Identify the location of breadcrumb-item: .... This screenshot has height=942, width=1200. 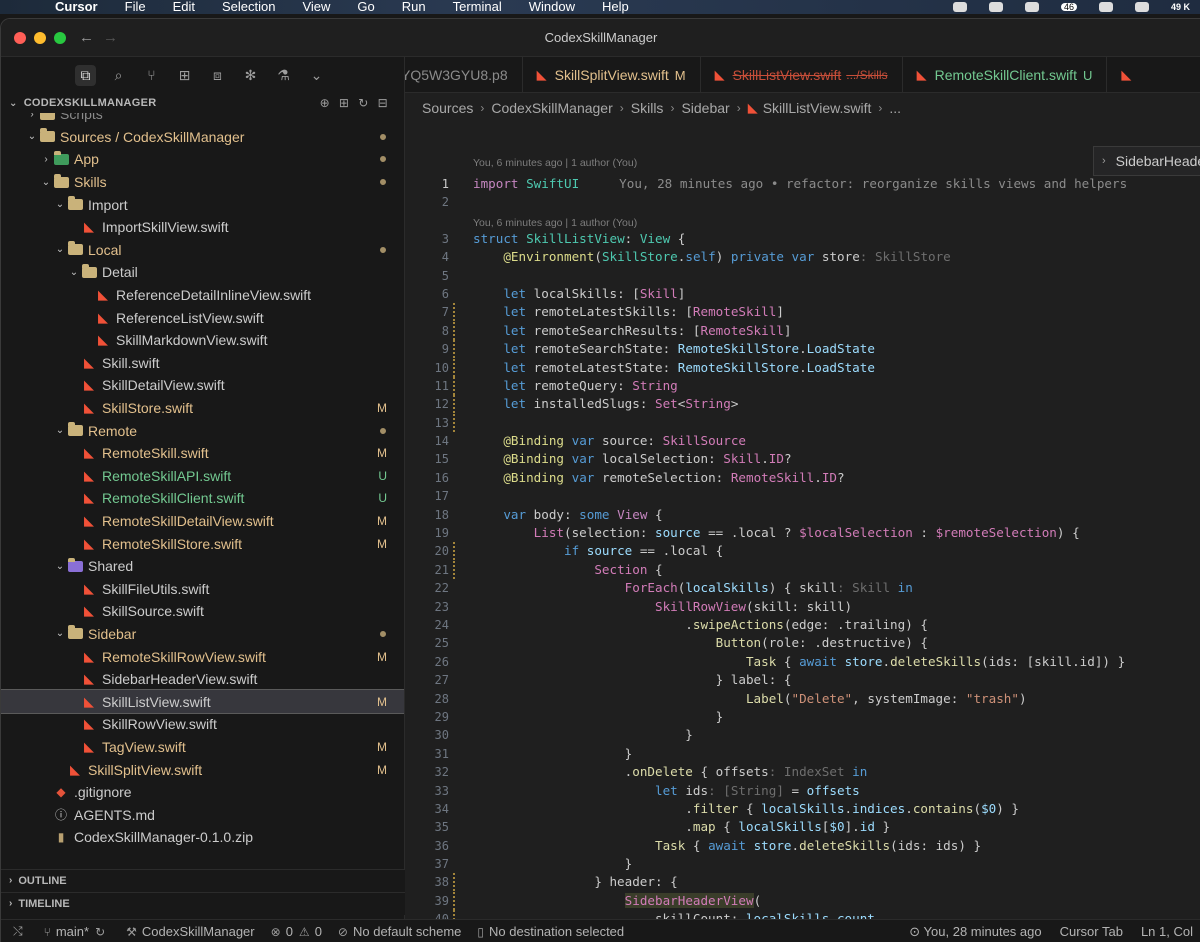
(895, 108).